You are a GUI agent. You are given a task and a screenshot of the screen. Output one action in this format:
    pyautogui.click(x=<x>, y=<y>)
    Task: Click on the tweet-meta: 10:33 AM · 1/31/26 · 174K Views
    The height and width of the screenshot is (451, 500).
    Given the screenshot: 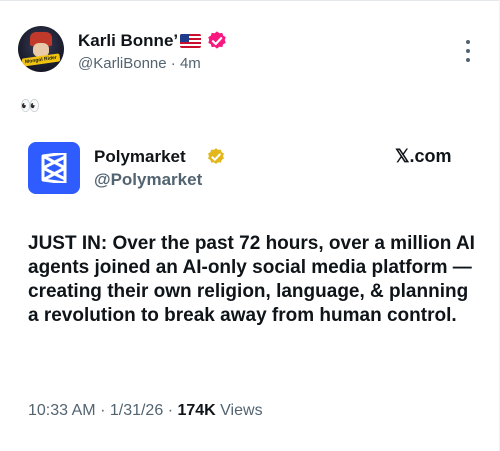 What is the action you would take?
    pyautogui.click(x=145, y=411)
    